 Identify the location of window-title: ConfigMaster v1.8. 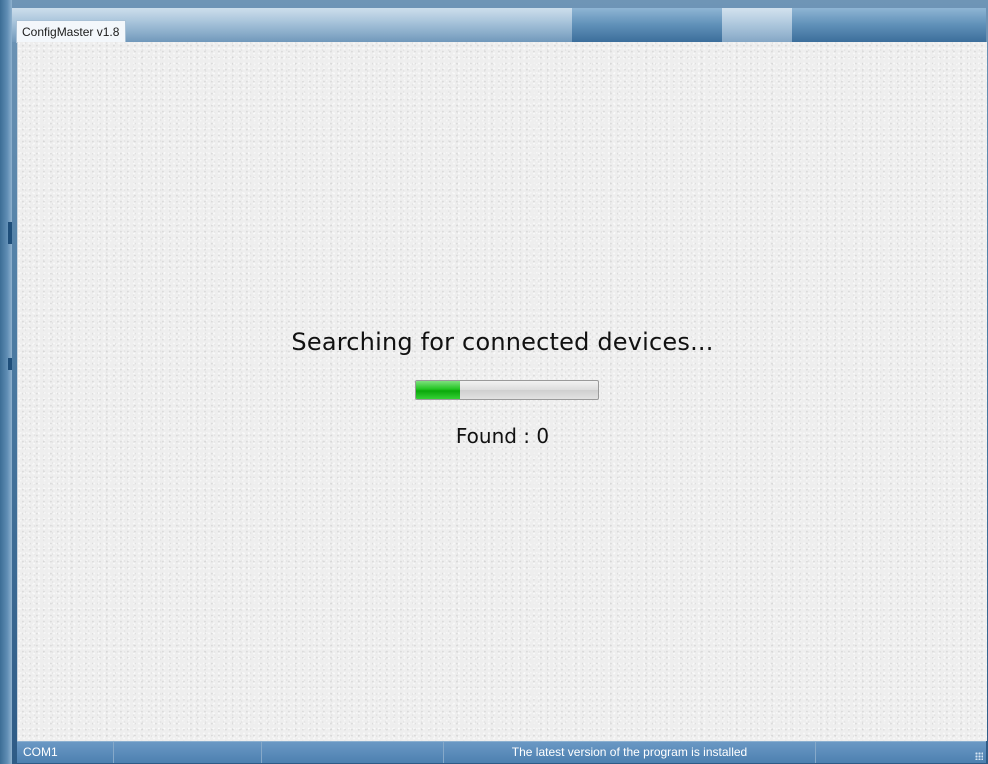
(71, 31).